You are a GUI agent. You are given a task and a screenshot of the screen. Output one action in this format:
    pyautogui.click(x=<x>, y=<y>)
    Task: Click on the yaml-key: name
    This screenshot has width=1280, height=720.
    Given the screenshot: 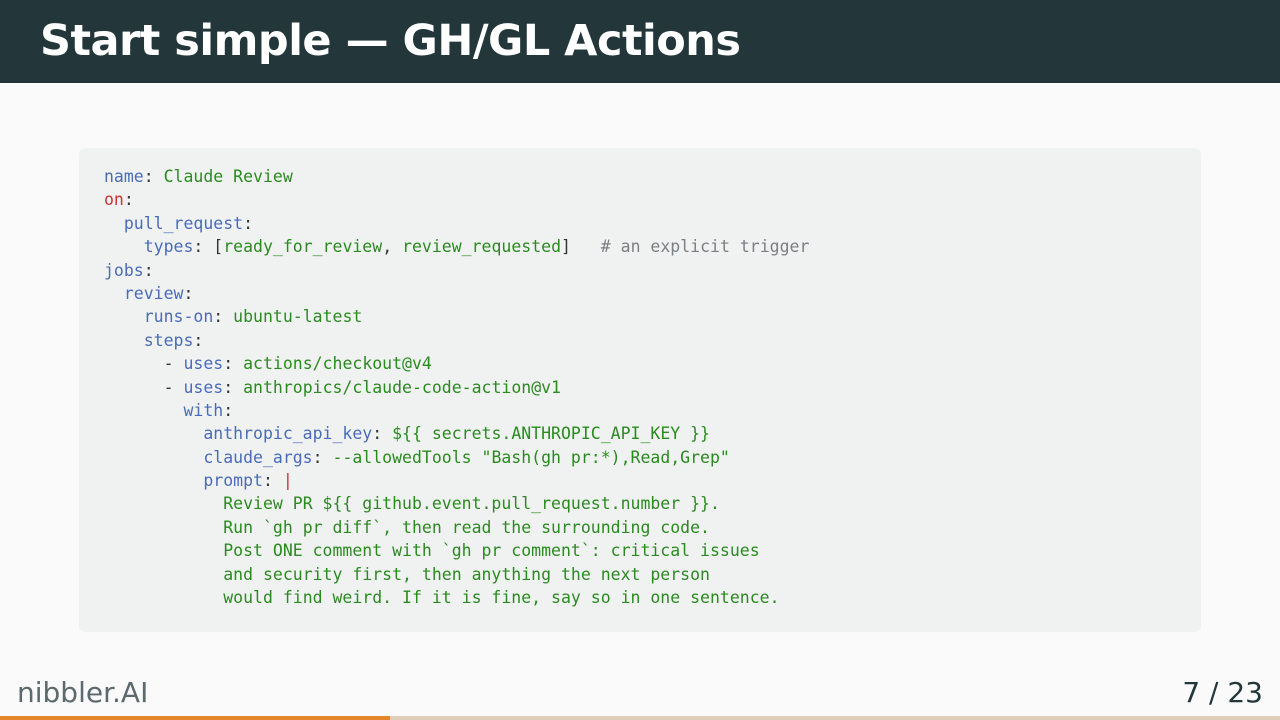 What is the action you would take?
    pyautogui.click(x=124, y=176)
    